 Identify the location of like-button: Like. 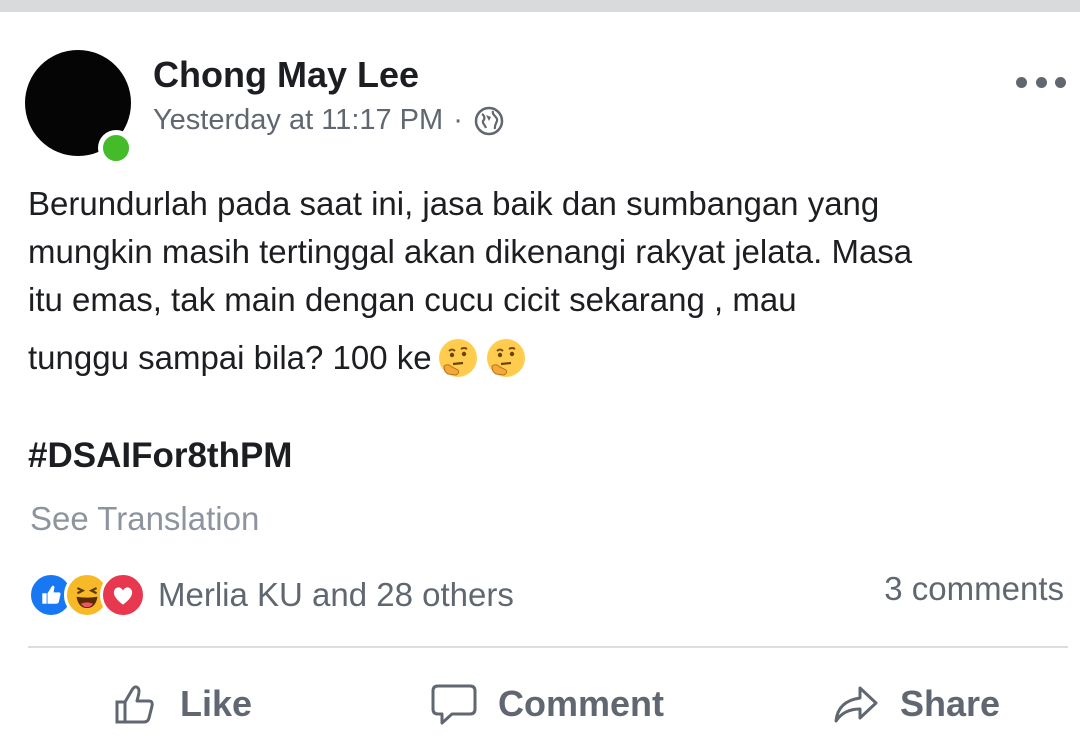
(182, 704).